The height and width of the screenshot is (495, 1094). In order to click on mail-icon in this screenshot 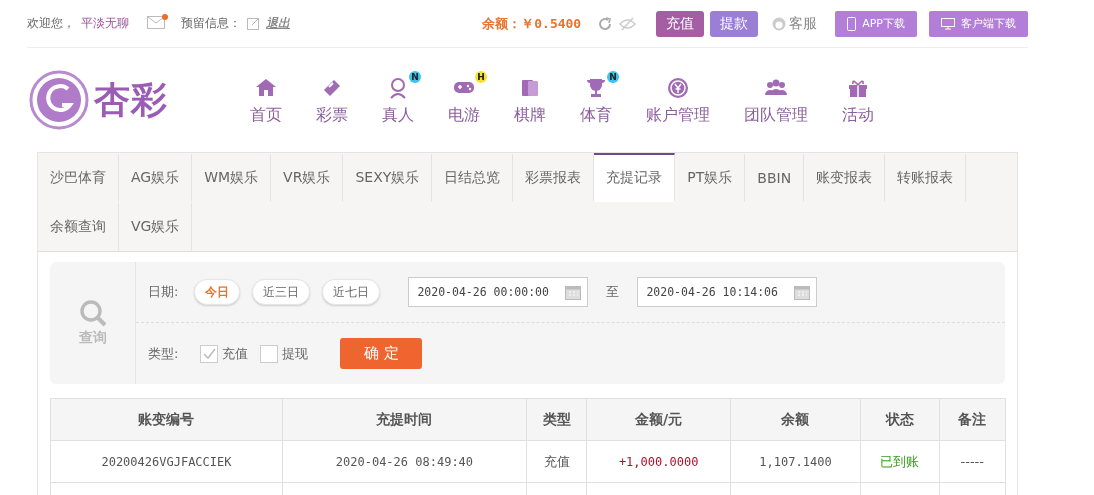, I will do `click(156, 23)`.